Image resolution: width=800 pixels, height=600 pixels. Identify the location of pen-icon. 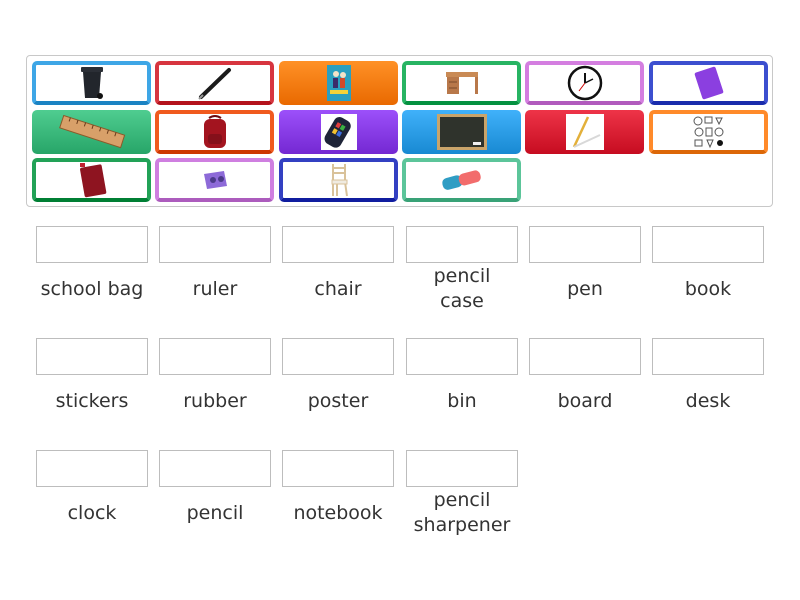
(215, 83).